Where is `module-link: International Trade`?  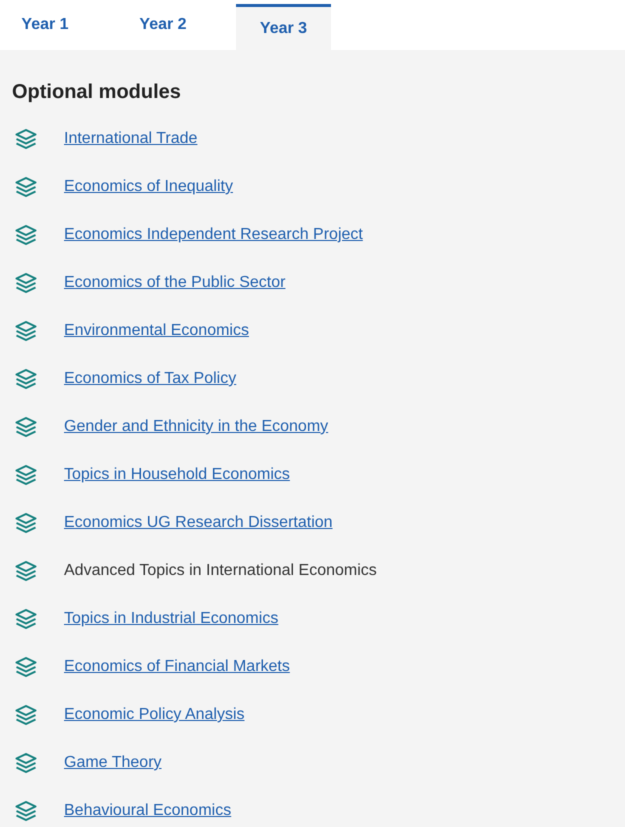 module-link: International Trade is located at coordinates (131, 139).